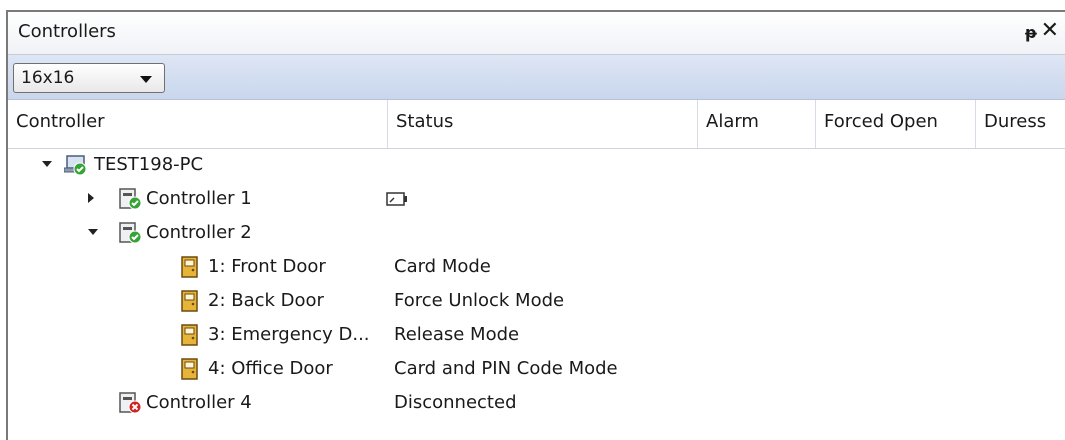  Describe the element at coordinates (396, 199) in the screenshot. I see `battery-icon` at that location.